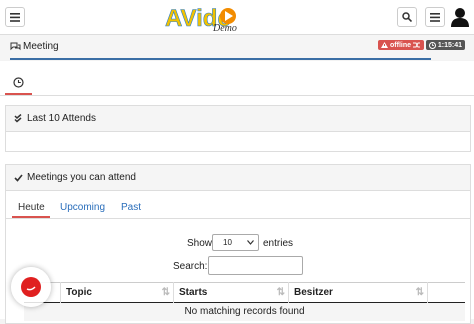 This screenshot has height=324, width=474. Describe the element at coordinates (238, 128) in the screenshot. I see `last-attends-panel: Last 10 Attends` at that location.